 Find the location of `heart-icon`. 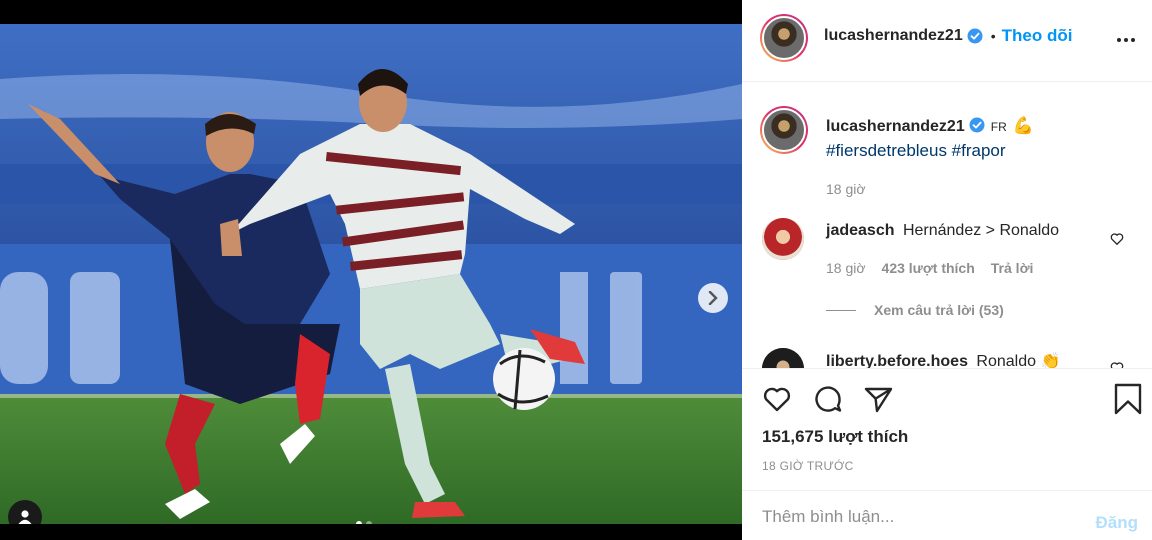

heart-icon is located at coordinates (777, 399).